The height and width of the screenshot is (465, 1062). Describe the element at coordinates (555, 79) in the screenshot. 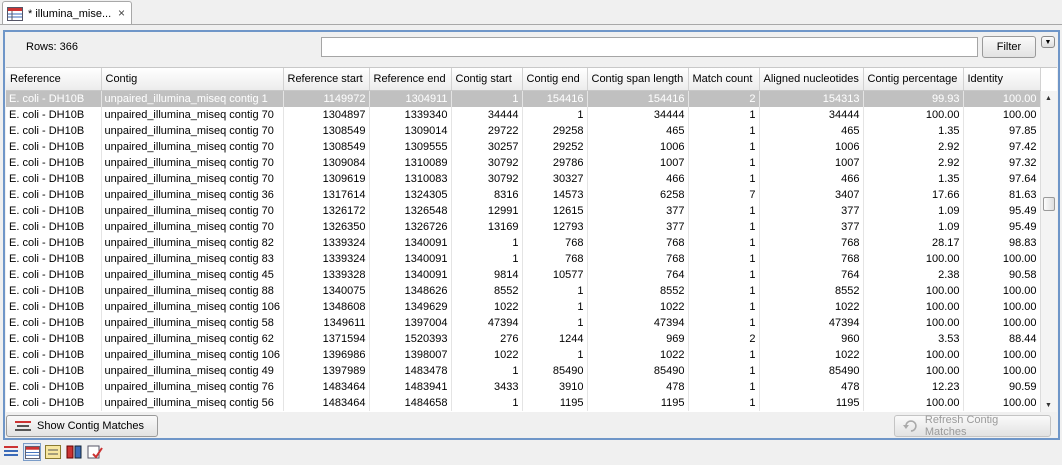

I see `column-header: Contig end` at that location.